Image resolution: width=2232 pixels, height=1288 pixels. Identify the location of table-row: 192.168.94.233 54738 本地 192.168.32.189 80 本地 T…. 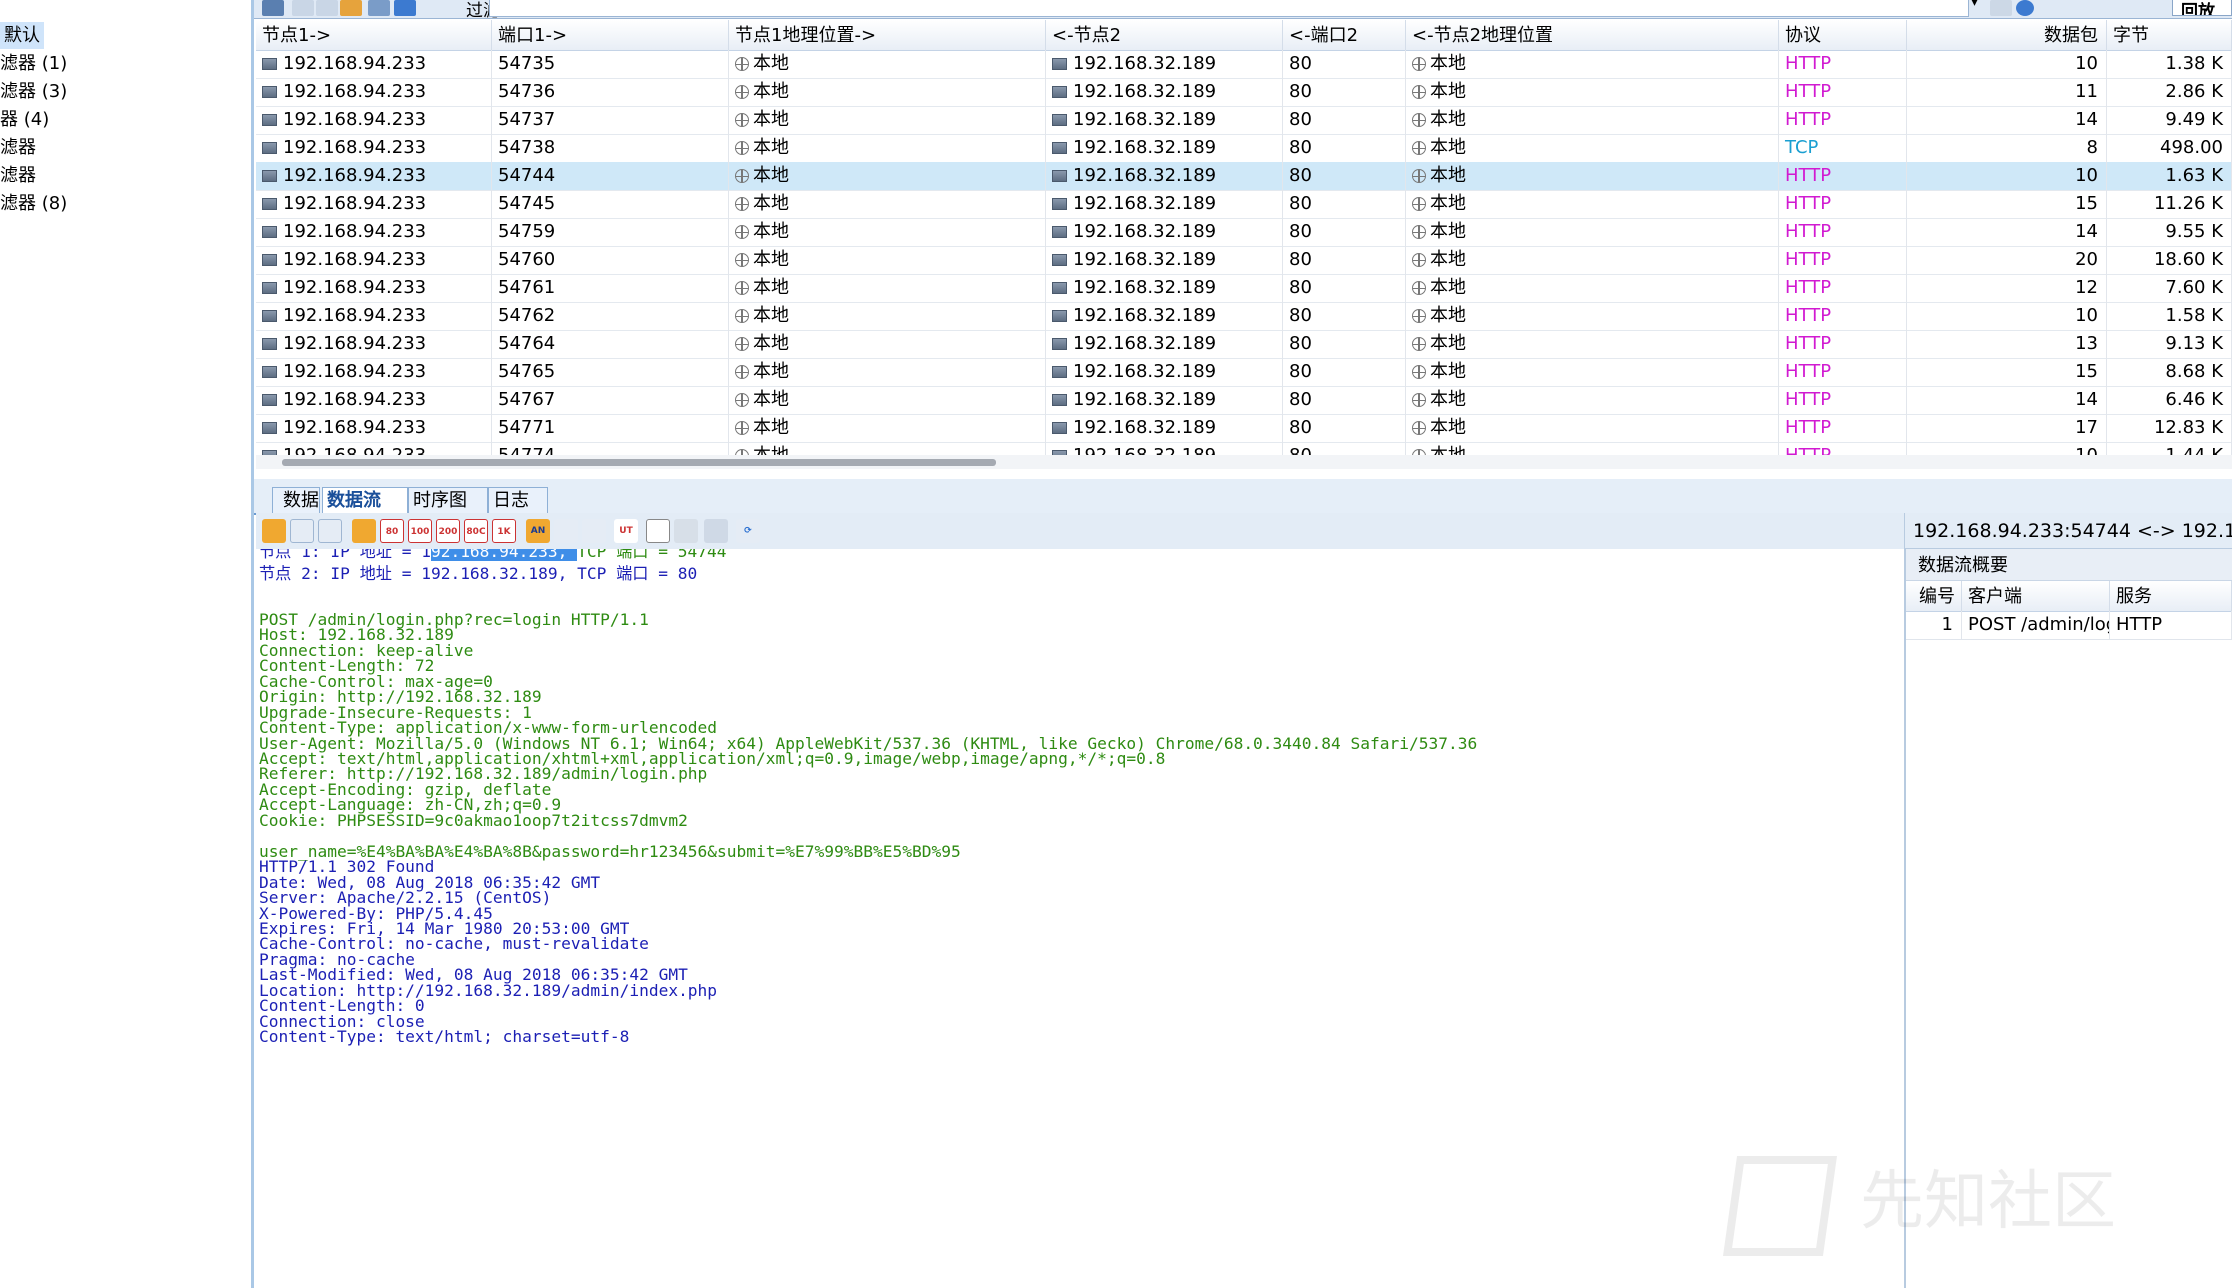
(1244, 148).